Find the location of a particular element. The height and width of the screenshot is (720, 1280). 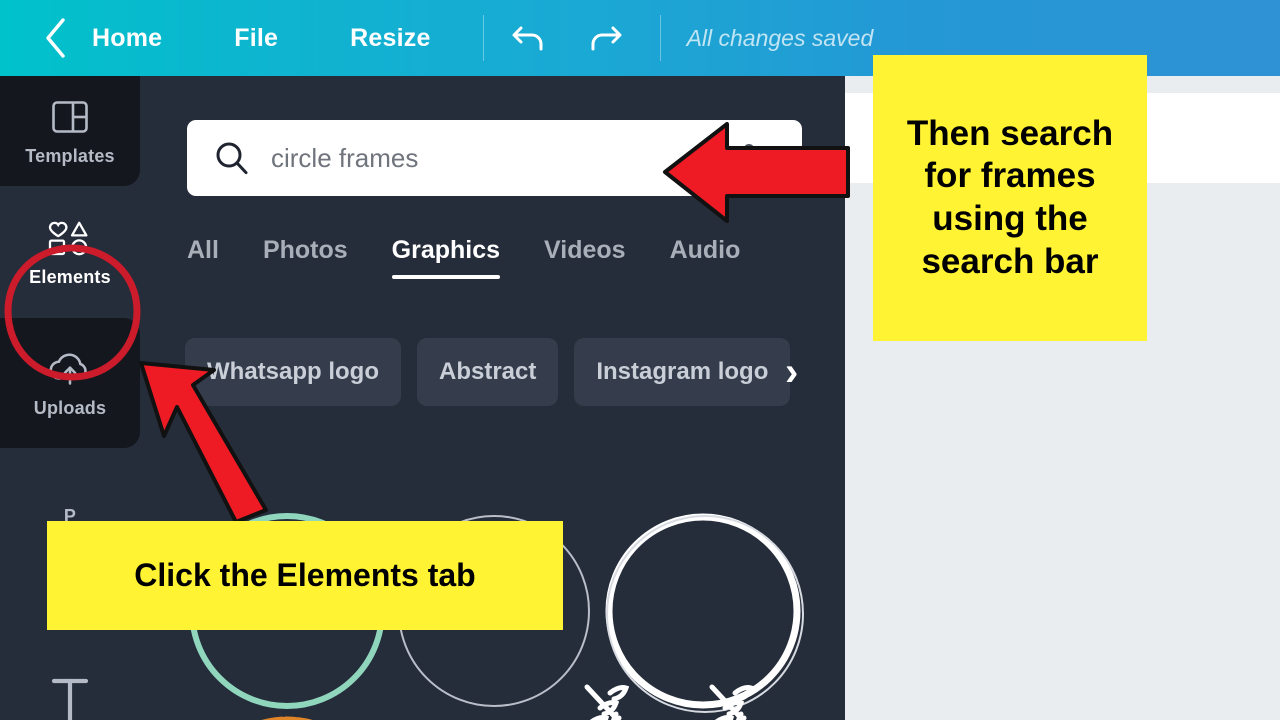

back-button is located at coordinates (55, 38).